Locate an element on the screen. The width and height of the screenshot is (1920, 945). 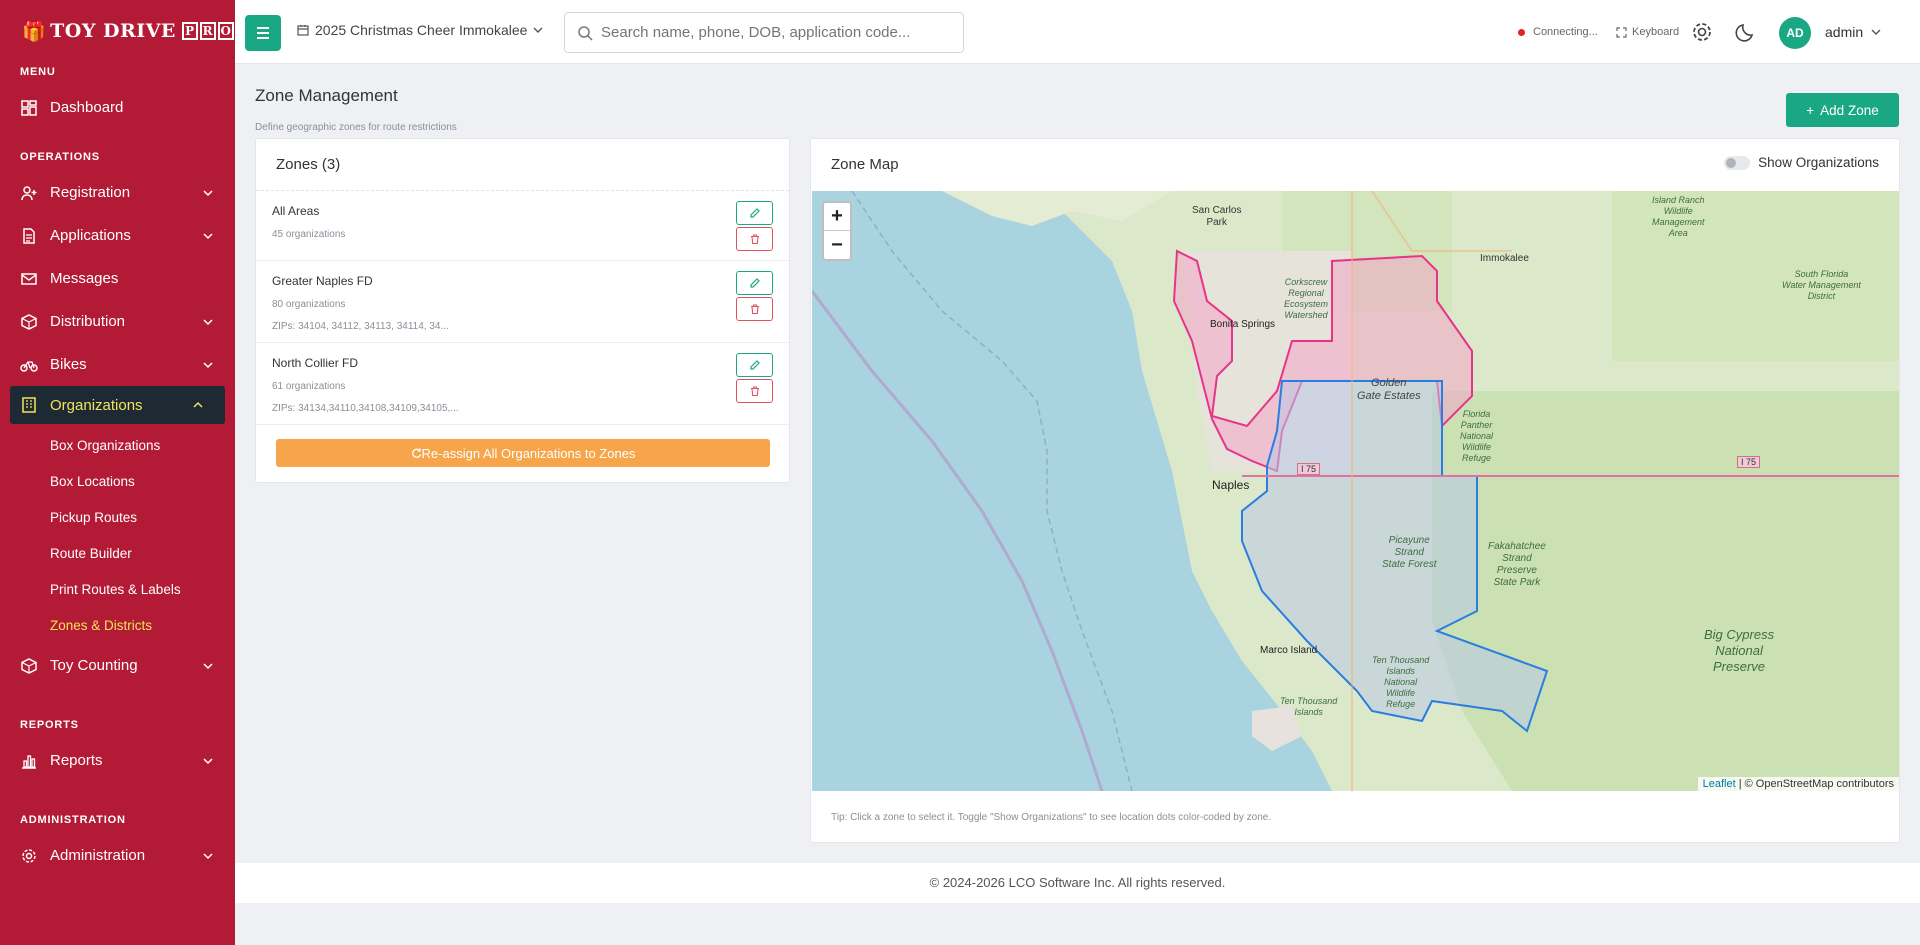
settings-button is located at coordinates (1702, 33).